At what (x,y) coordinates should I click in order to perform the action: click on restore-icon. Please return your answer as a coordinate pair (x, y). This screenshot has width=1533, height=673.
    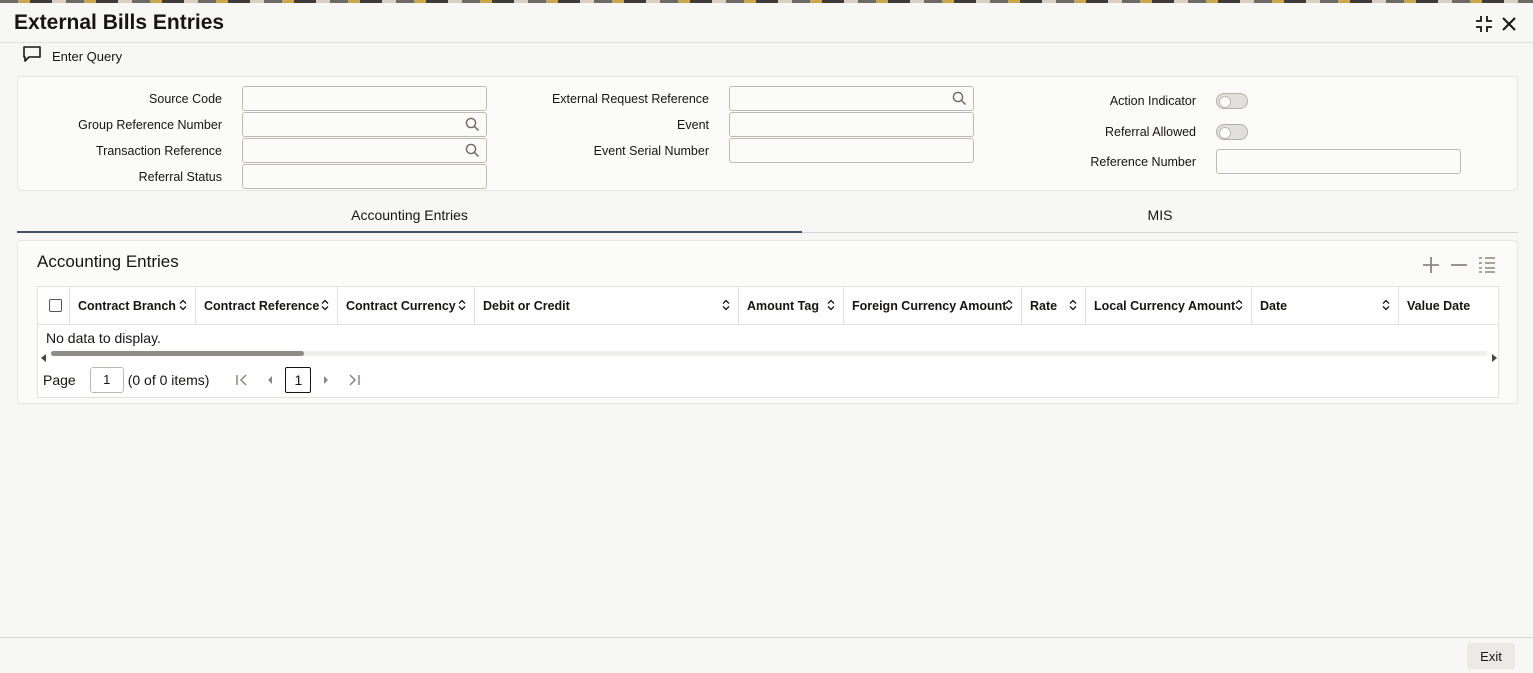
    Looking at the image, I should click on (1484, 24).